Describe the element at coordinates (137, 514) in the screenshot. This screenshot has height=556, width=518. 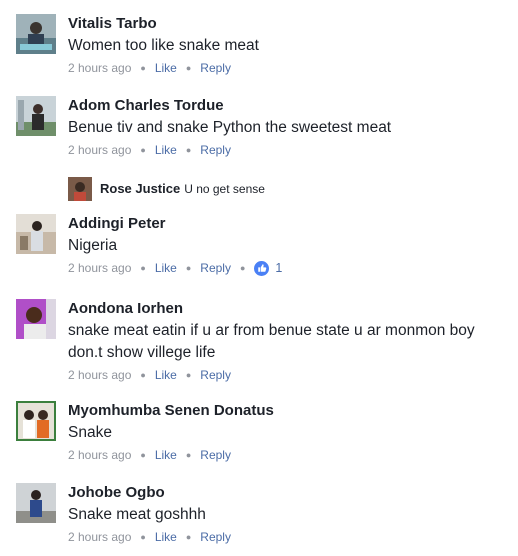
I see `comment-text: Snake meat goshhh` at that location.